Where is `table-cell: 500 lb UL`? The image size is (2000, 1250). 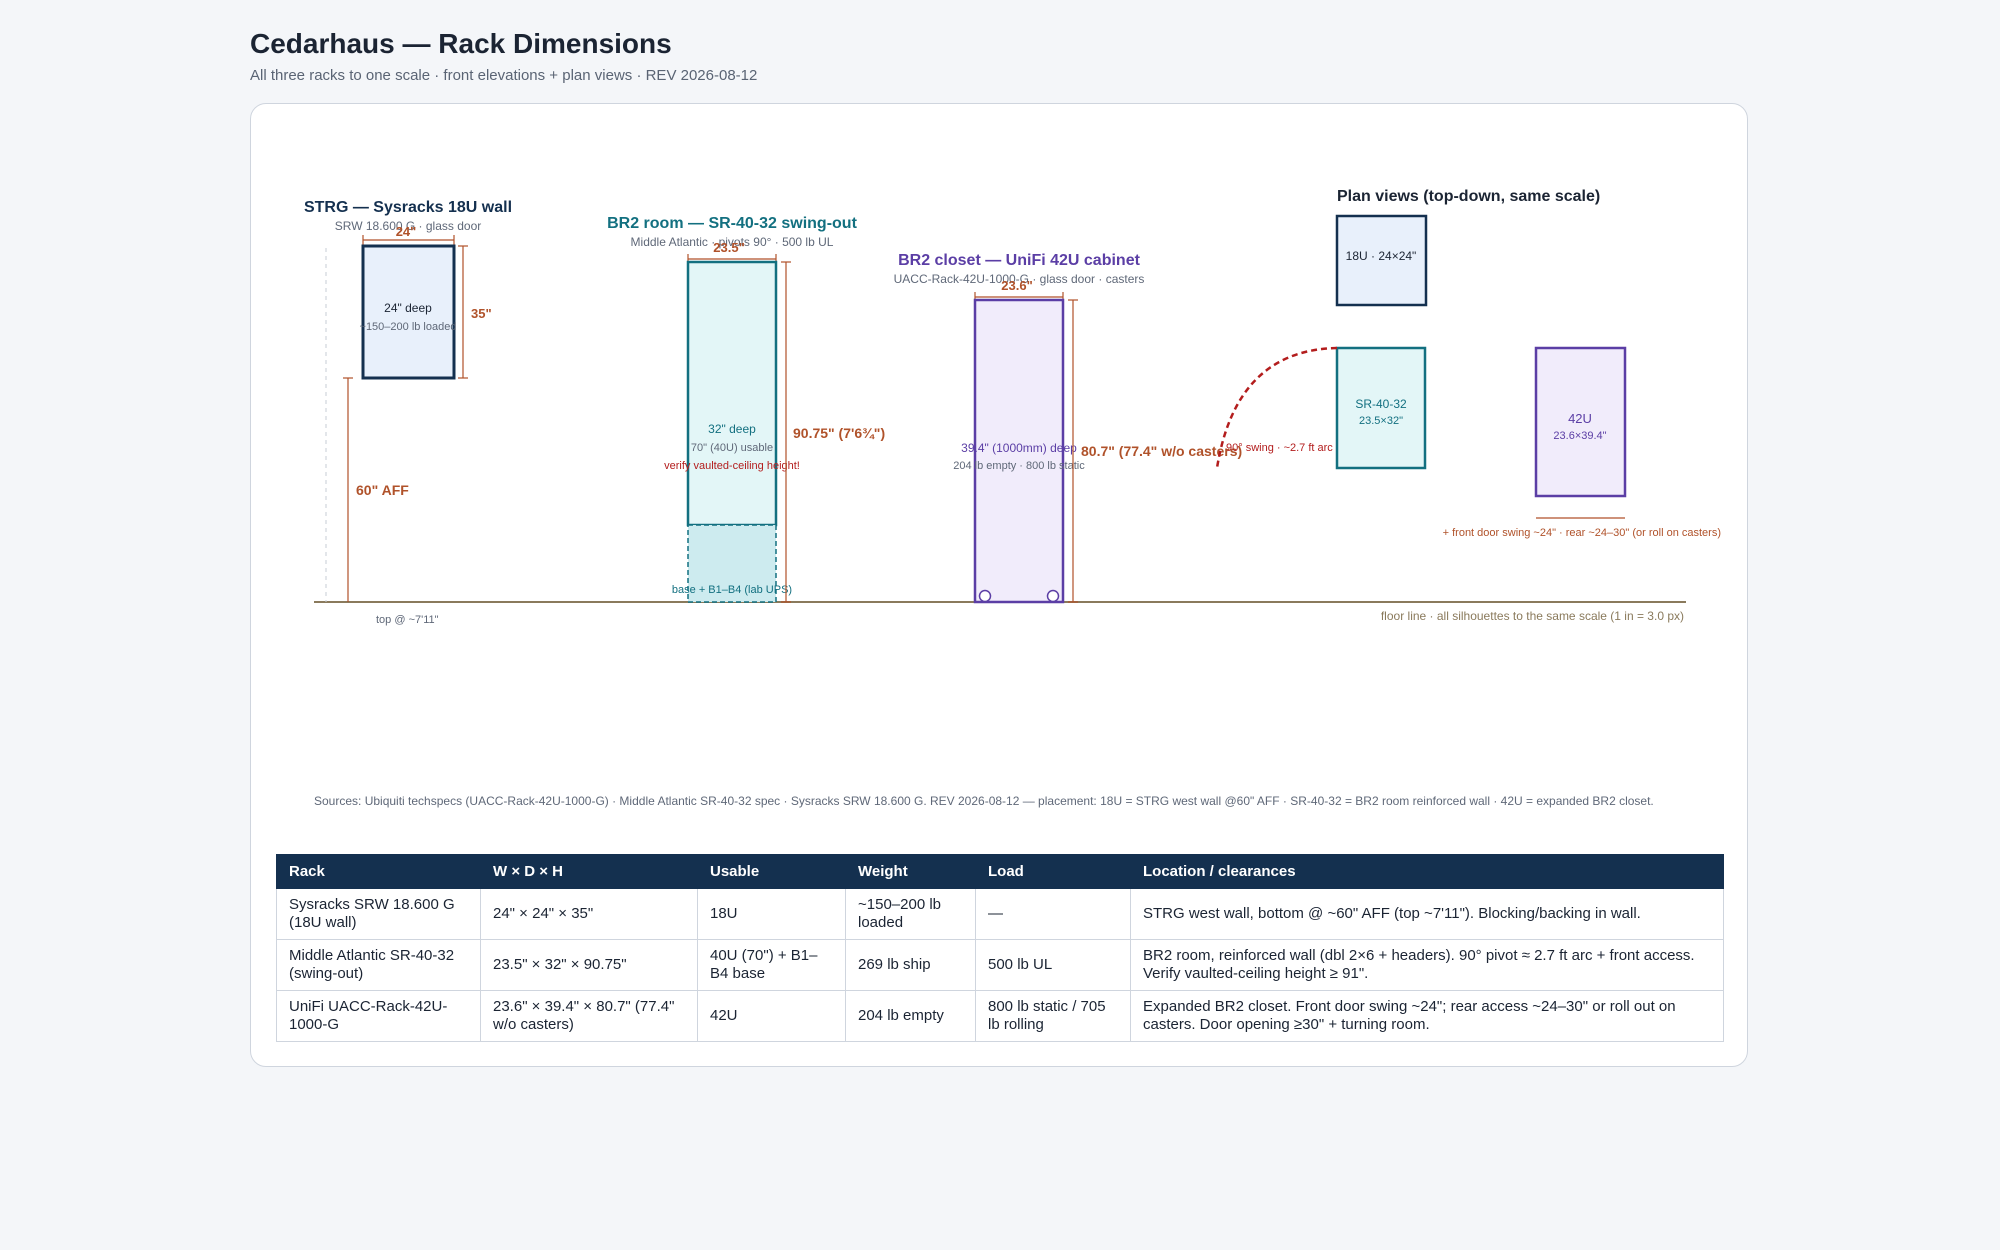
table-cell: 500 lb UL is located at coordinates (1053, 965).